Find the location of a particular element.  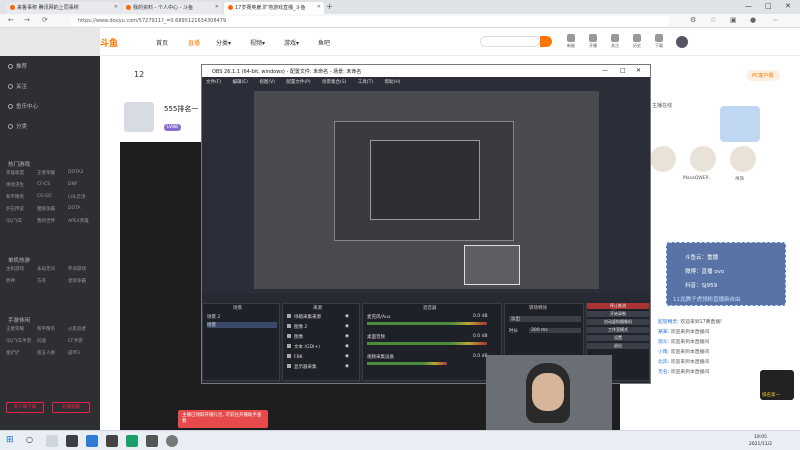

duration-input: 300 ms is located at coordinates (555, 330).